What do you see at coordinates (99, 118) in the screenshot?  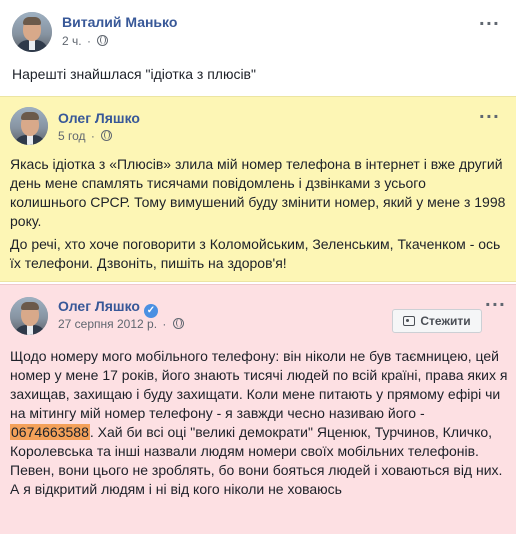 I see `author-name: Олег Ляшко` at bounding box center [99, 118].